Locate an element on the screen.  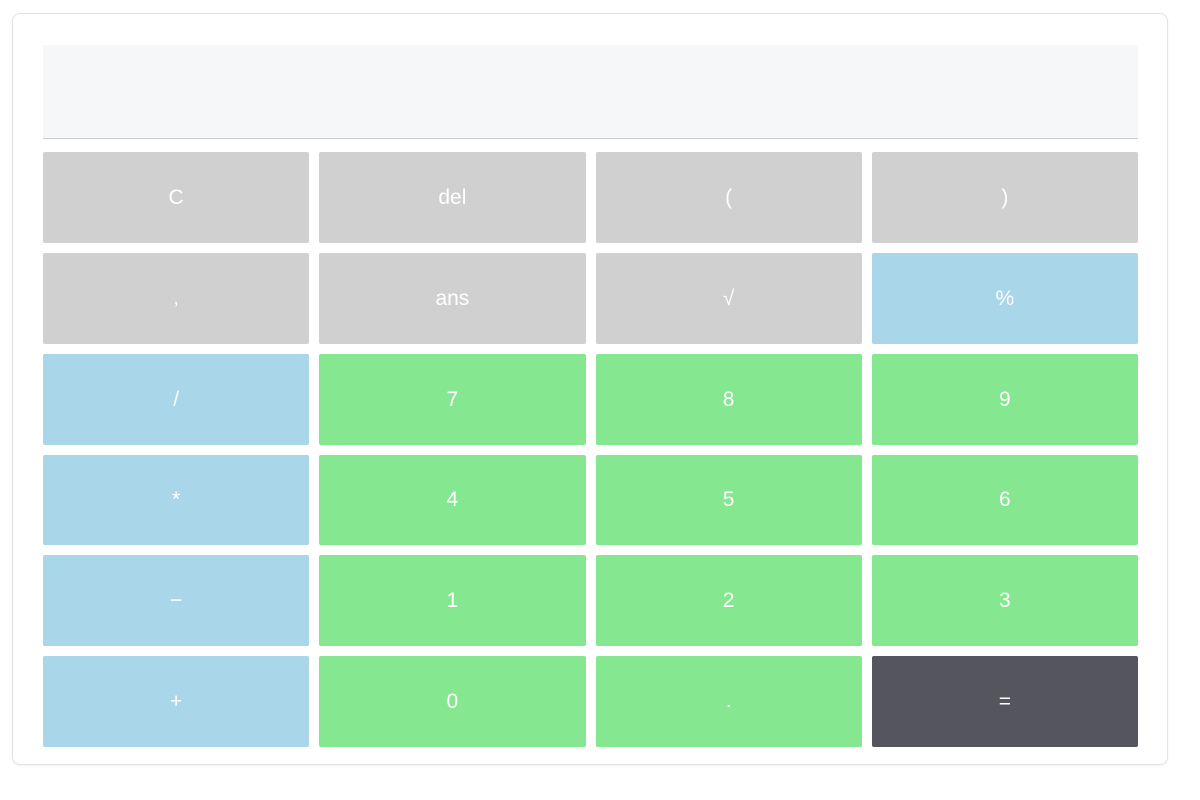
display-input is located at coordinates (590, 92).